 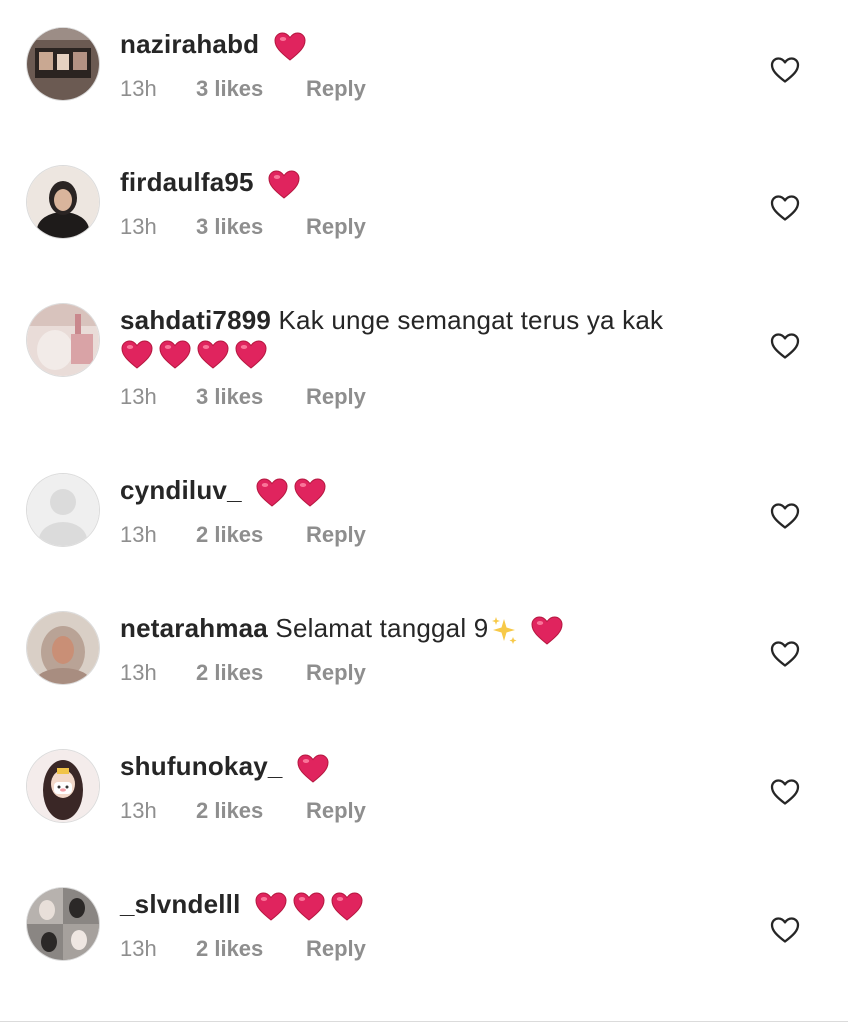 What do you see at coordinates (424, 1021) in the screenshot?
I see `divider` at bounding box center [424, 1021].